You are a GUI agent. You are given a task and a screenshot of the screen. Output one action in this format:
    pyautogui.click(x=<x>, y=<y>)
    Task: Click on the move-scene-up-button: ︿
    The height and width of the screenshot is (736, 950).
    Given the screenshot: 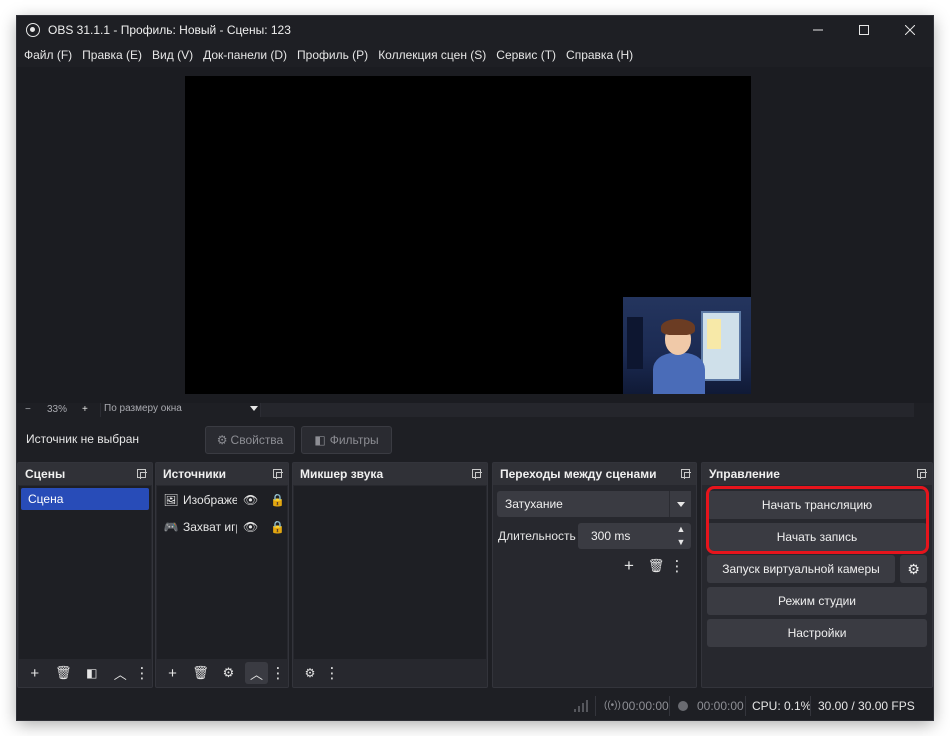 What is the action you would take?
    pyautogui.click(x=121, y=673)
    